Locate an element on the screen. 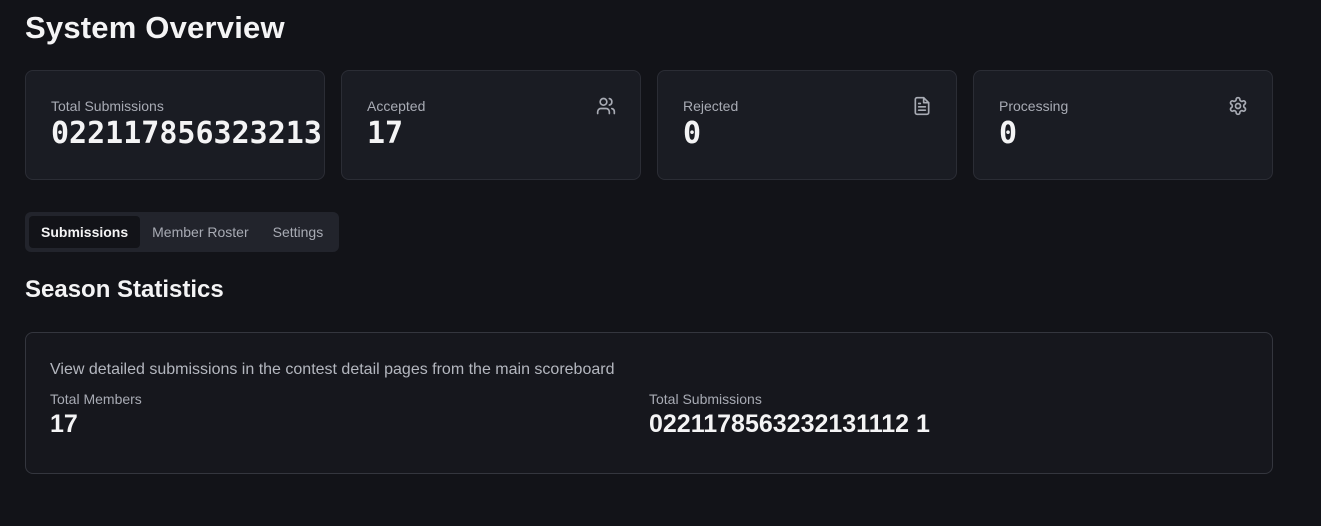 This screenshot has width=1321, height=526. users-icon is located at coordinates (606, 106).